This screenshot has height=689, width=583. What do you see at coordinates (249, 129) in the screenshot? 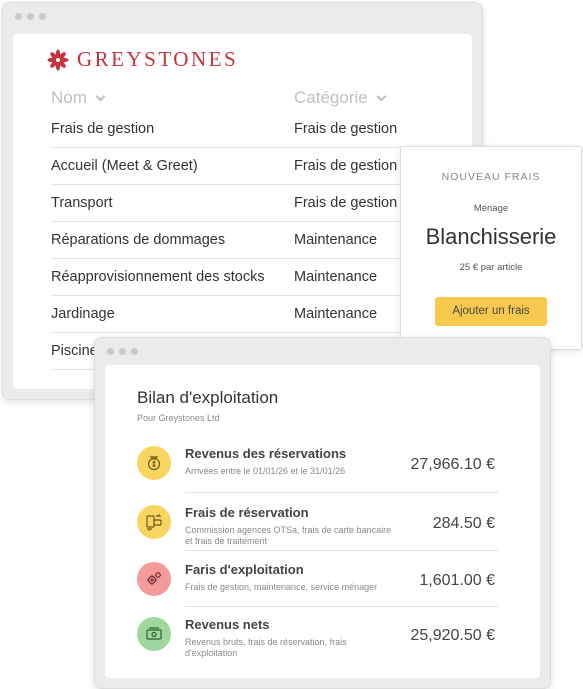
I see `table-row: Frais de gestion Frais de gestion` at bounding box center [249, 129].